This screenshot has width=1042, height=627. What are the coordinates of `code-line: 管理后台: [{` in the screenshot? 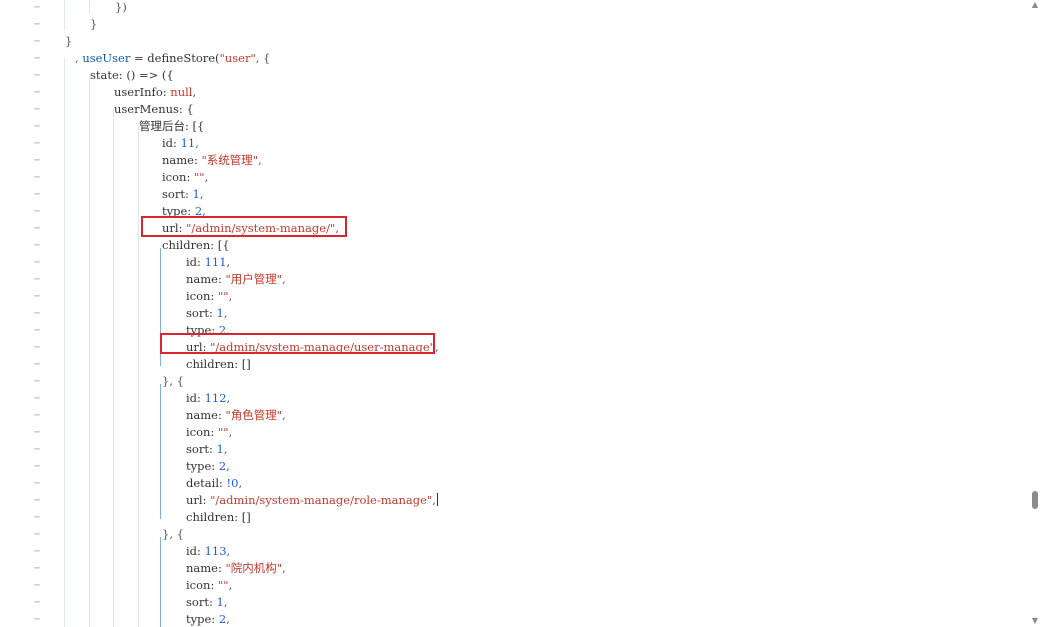 It's located at (172, 126).